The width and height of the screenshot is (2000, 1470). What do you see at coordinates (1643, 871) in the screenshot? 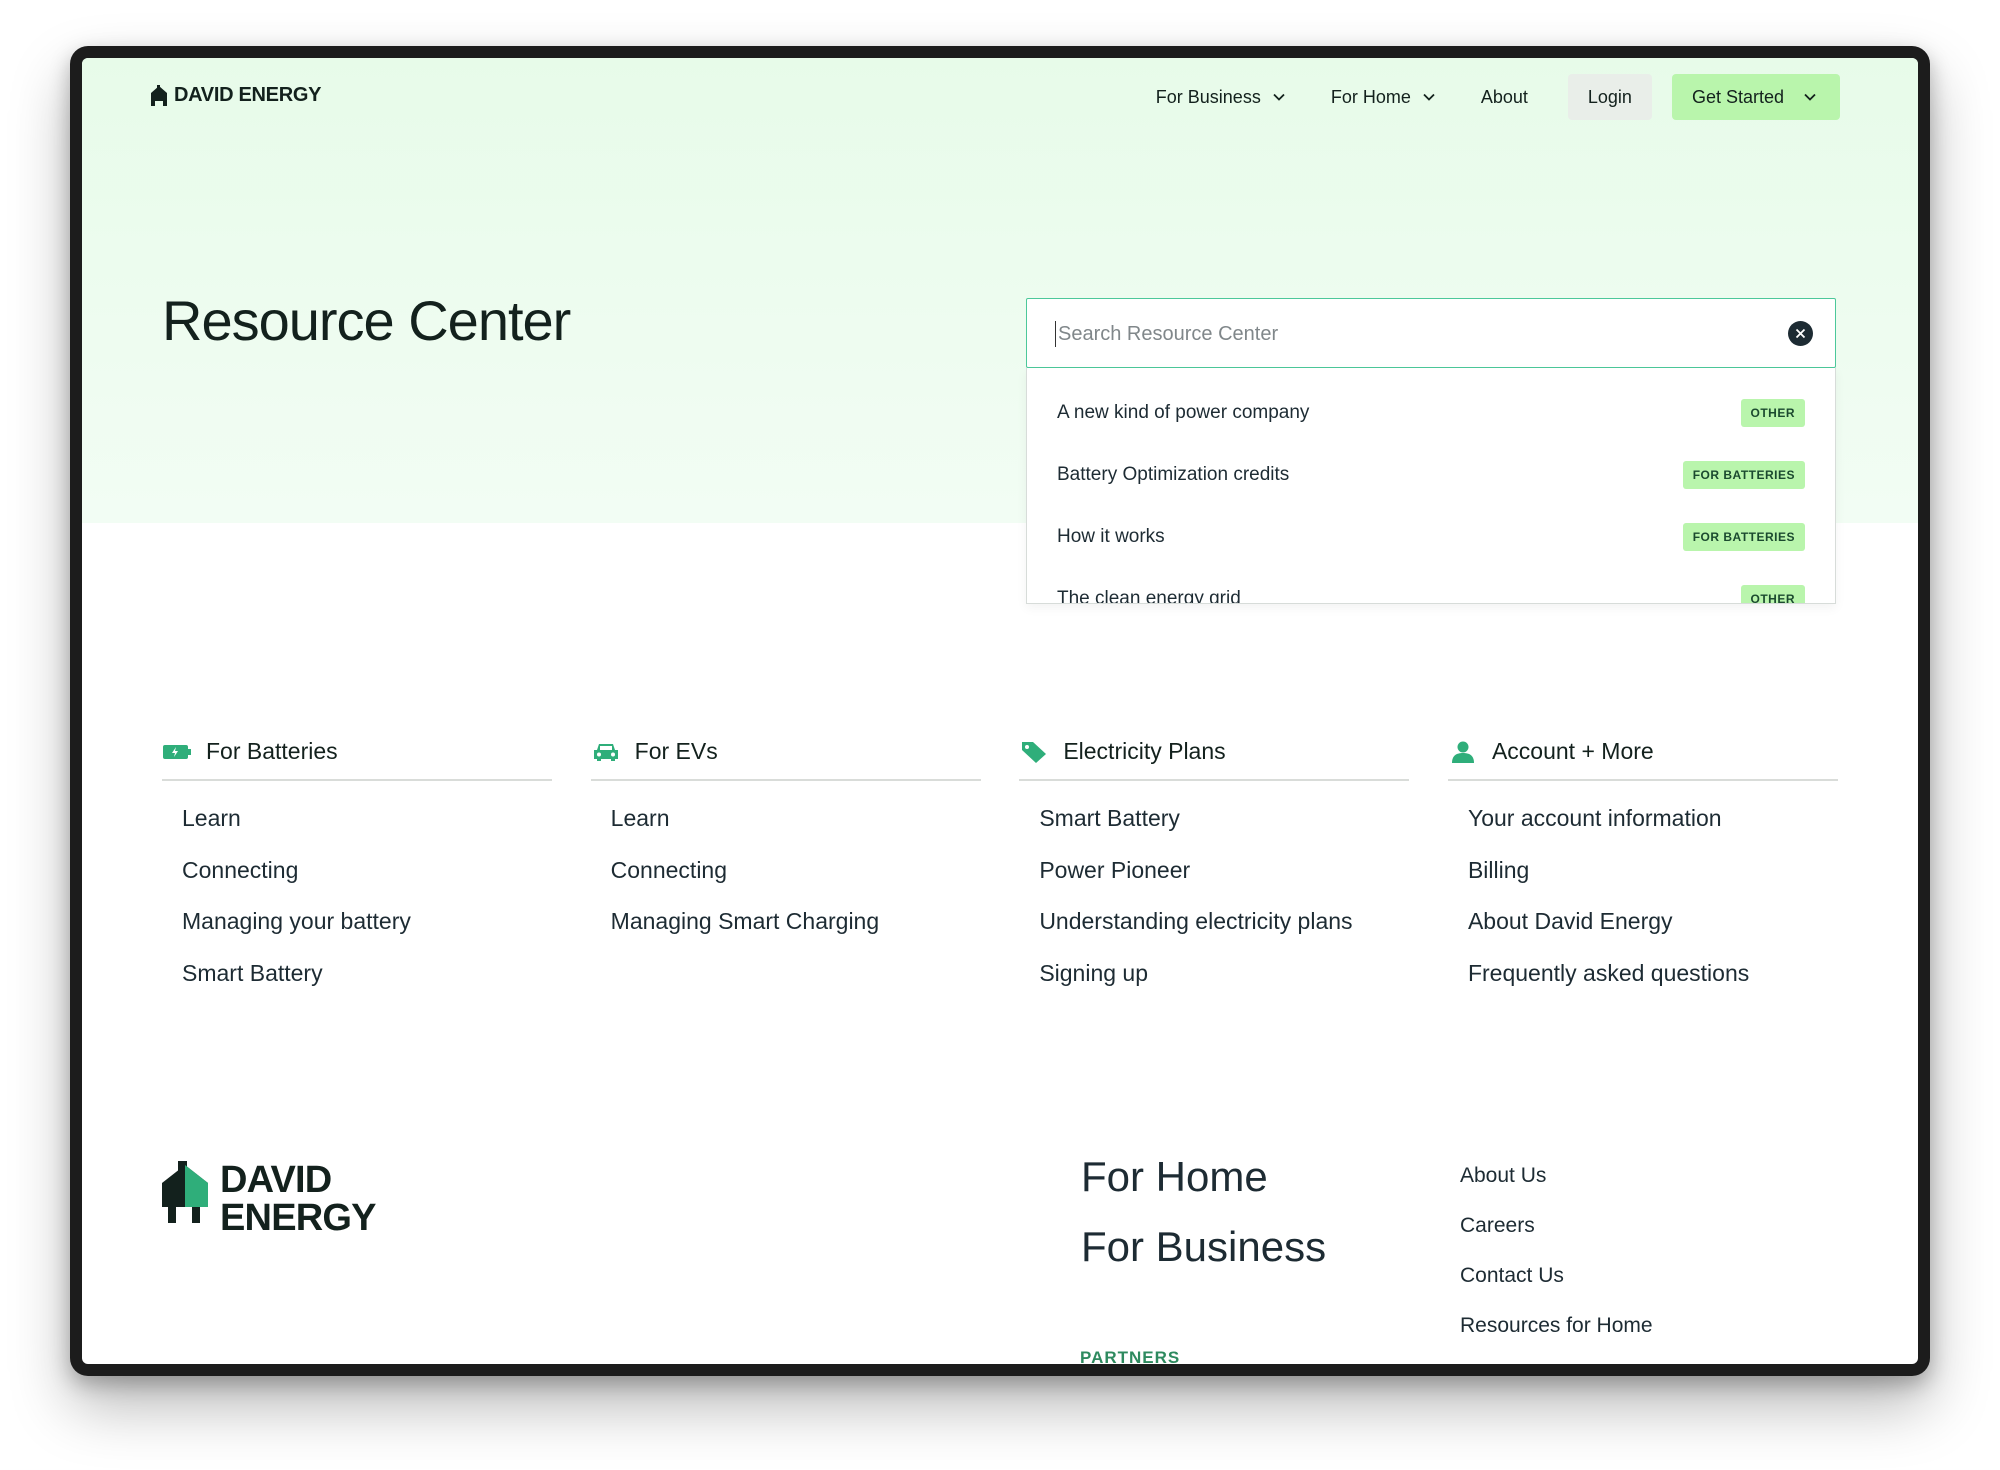
I see `category-link: Billing` at bounding box center [1643, 871].